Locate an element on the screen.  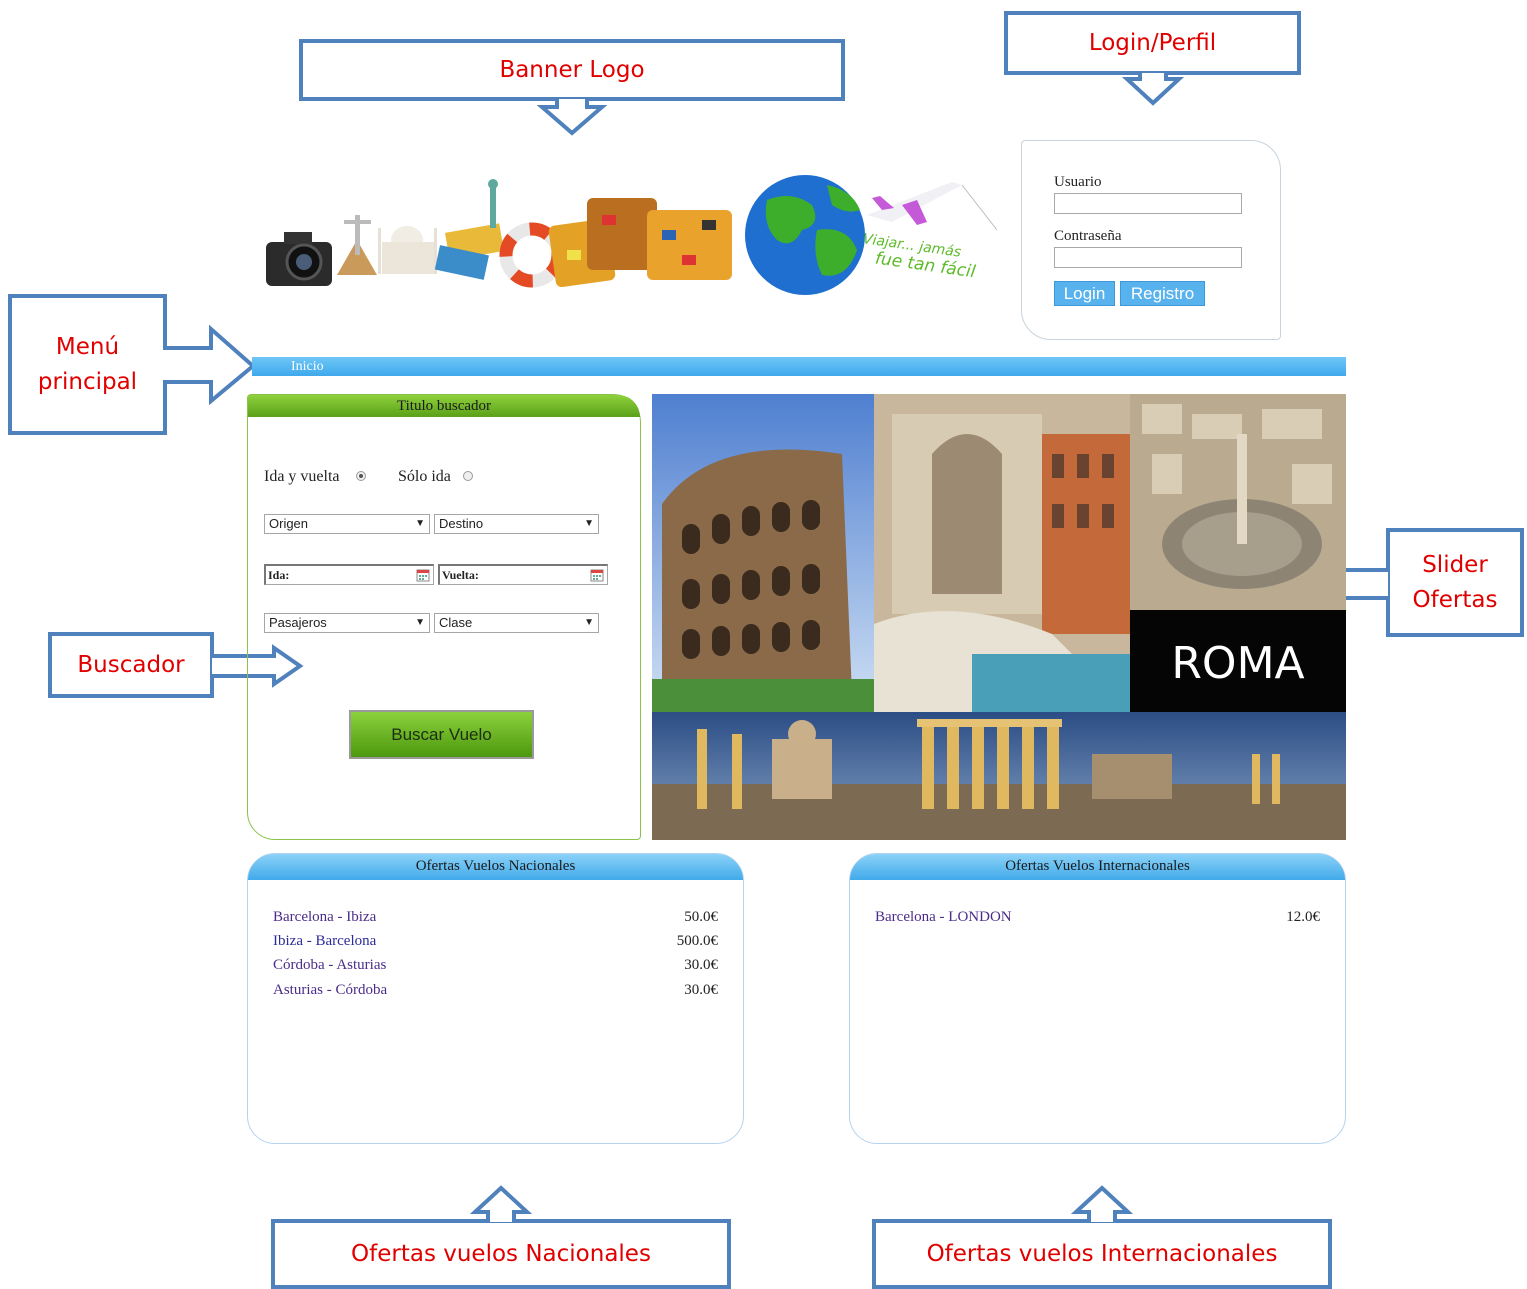
one-way-radio is located at coordinates (468, 476).